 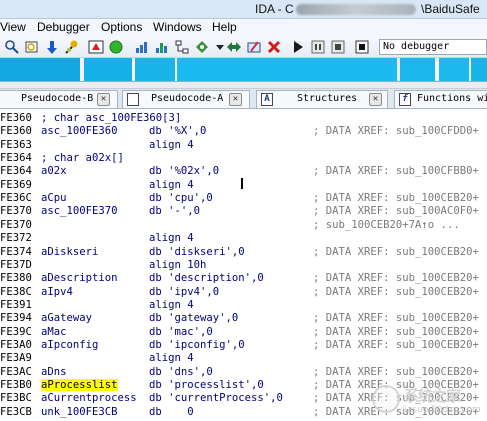 I want to click on menu-view: View, so click(x=13, y=27).